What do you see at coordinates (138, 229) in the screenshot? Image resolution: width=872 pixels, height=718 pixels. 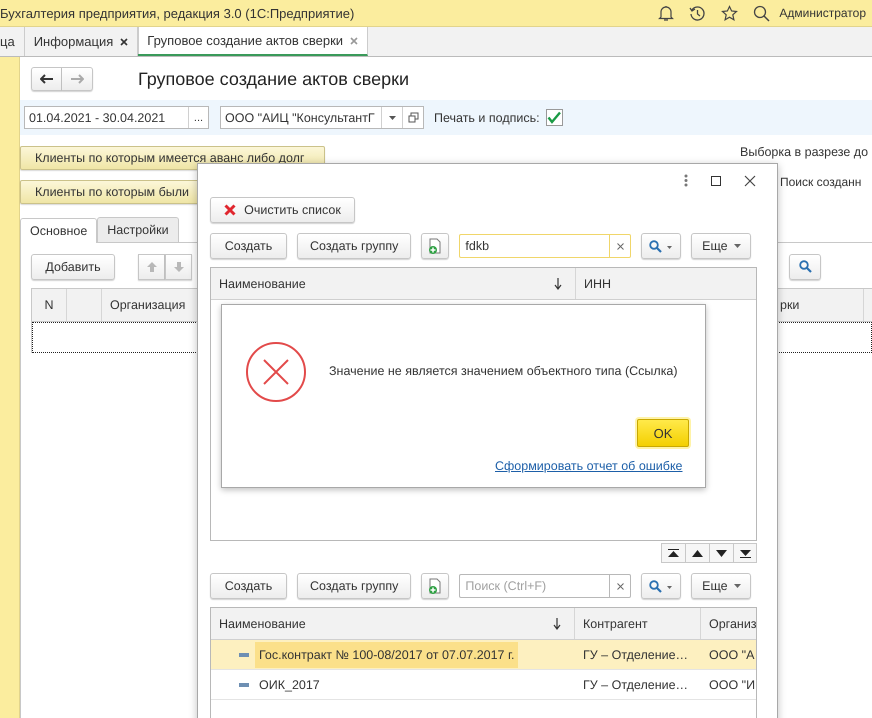 I see `form-tab: Настройки` at bounding box center [138, 229].